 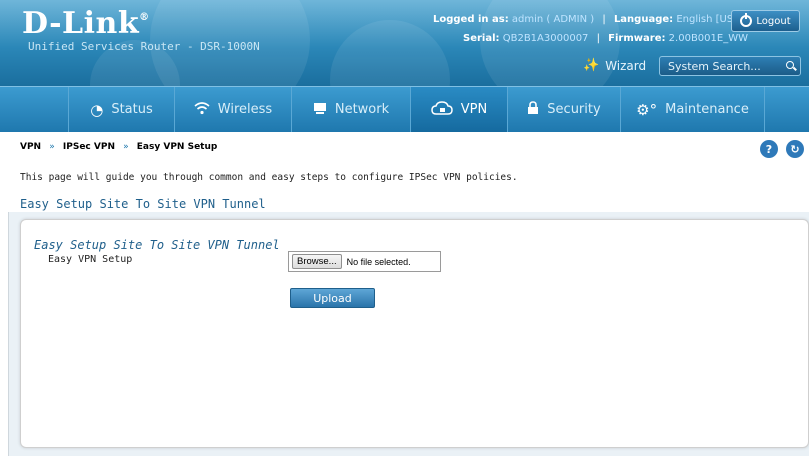 I want to click on wand-icon: ✨, so click(x=591, y=65).